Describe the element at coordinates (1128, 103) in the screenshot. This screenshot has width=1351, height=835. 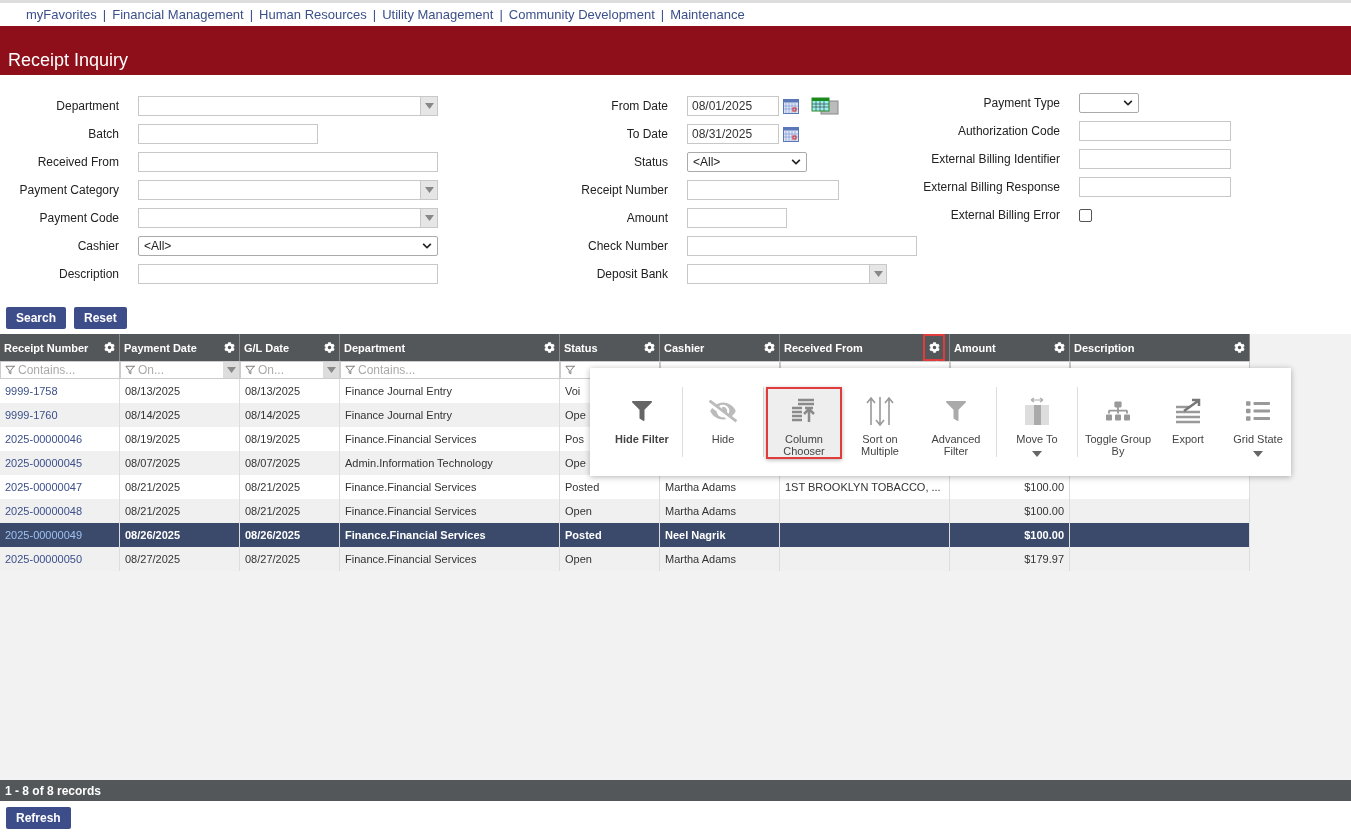
I see `chevron-down-icon` at that location.